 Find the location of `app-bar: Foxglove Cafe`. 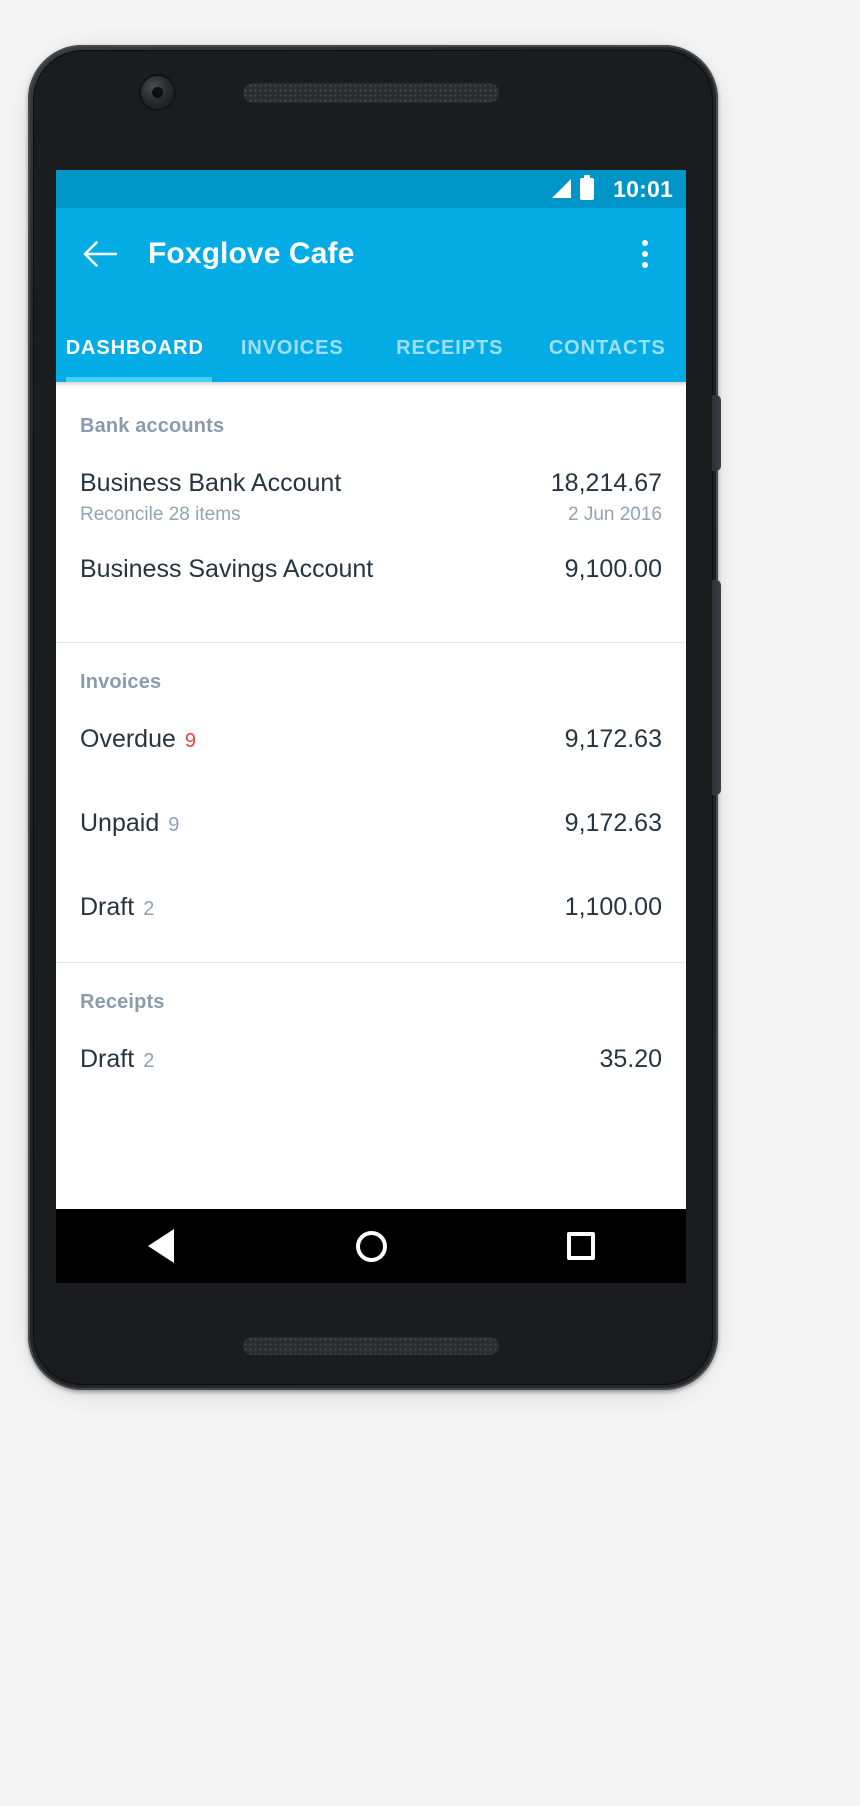

app-bar: Foxglove Cafe is located at coordinates (371, 254).